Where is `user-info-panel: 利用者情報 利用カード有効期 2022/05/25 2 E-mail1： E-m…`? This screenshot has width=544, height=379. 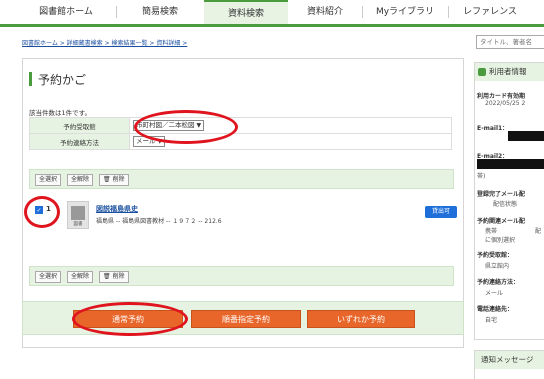 user-info-panel: 利用者情報 利用カード有効期 2022/05/25 2 E-mail1： E-m… is located at coordinates (509, 201).